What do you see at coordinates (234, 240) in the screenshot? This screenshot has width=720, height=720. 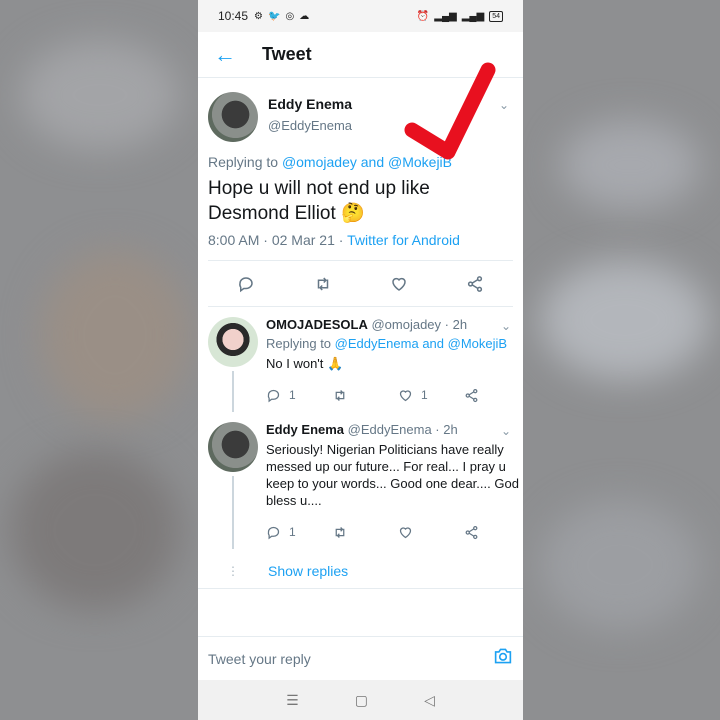 I see `tweet-time: 8:00 AM` at bounding box center [234, 240].